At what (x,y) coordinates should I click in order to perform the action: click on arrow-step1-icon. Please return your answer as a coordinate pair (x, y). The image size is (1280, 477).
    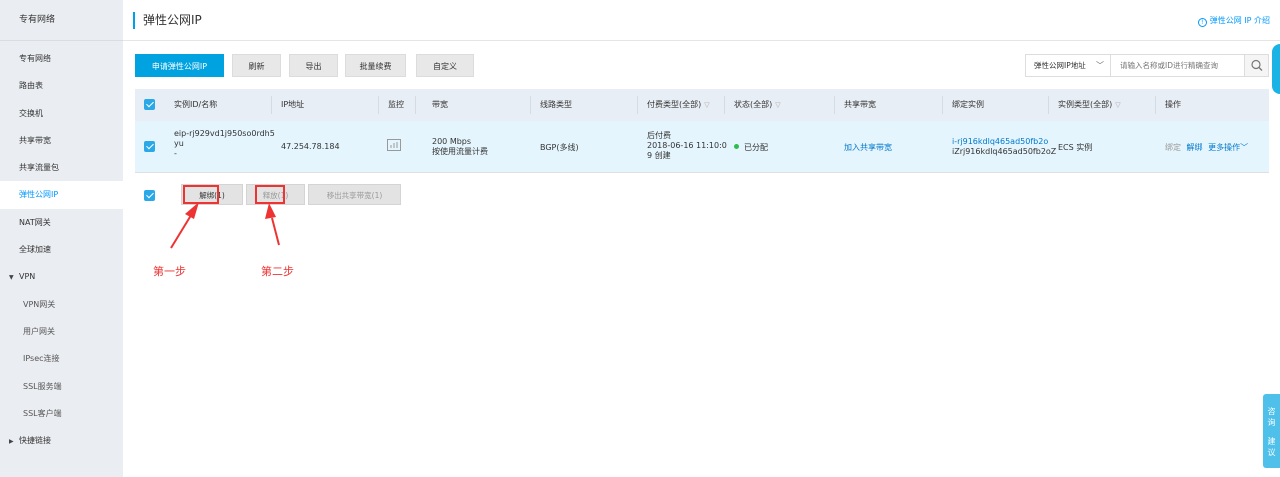
    Looking at the image, I should click on (184, 225).